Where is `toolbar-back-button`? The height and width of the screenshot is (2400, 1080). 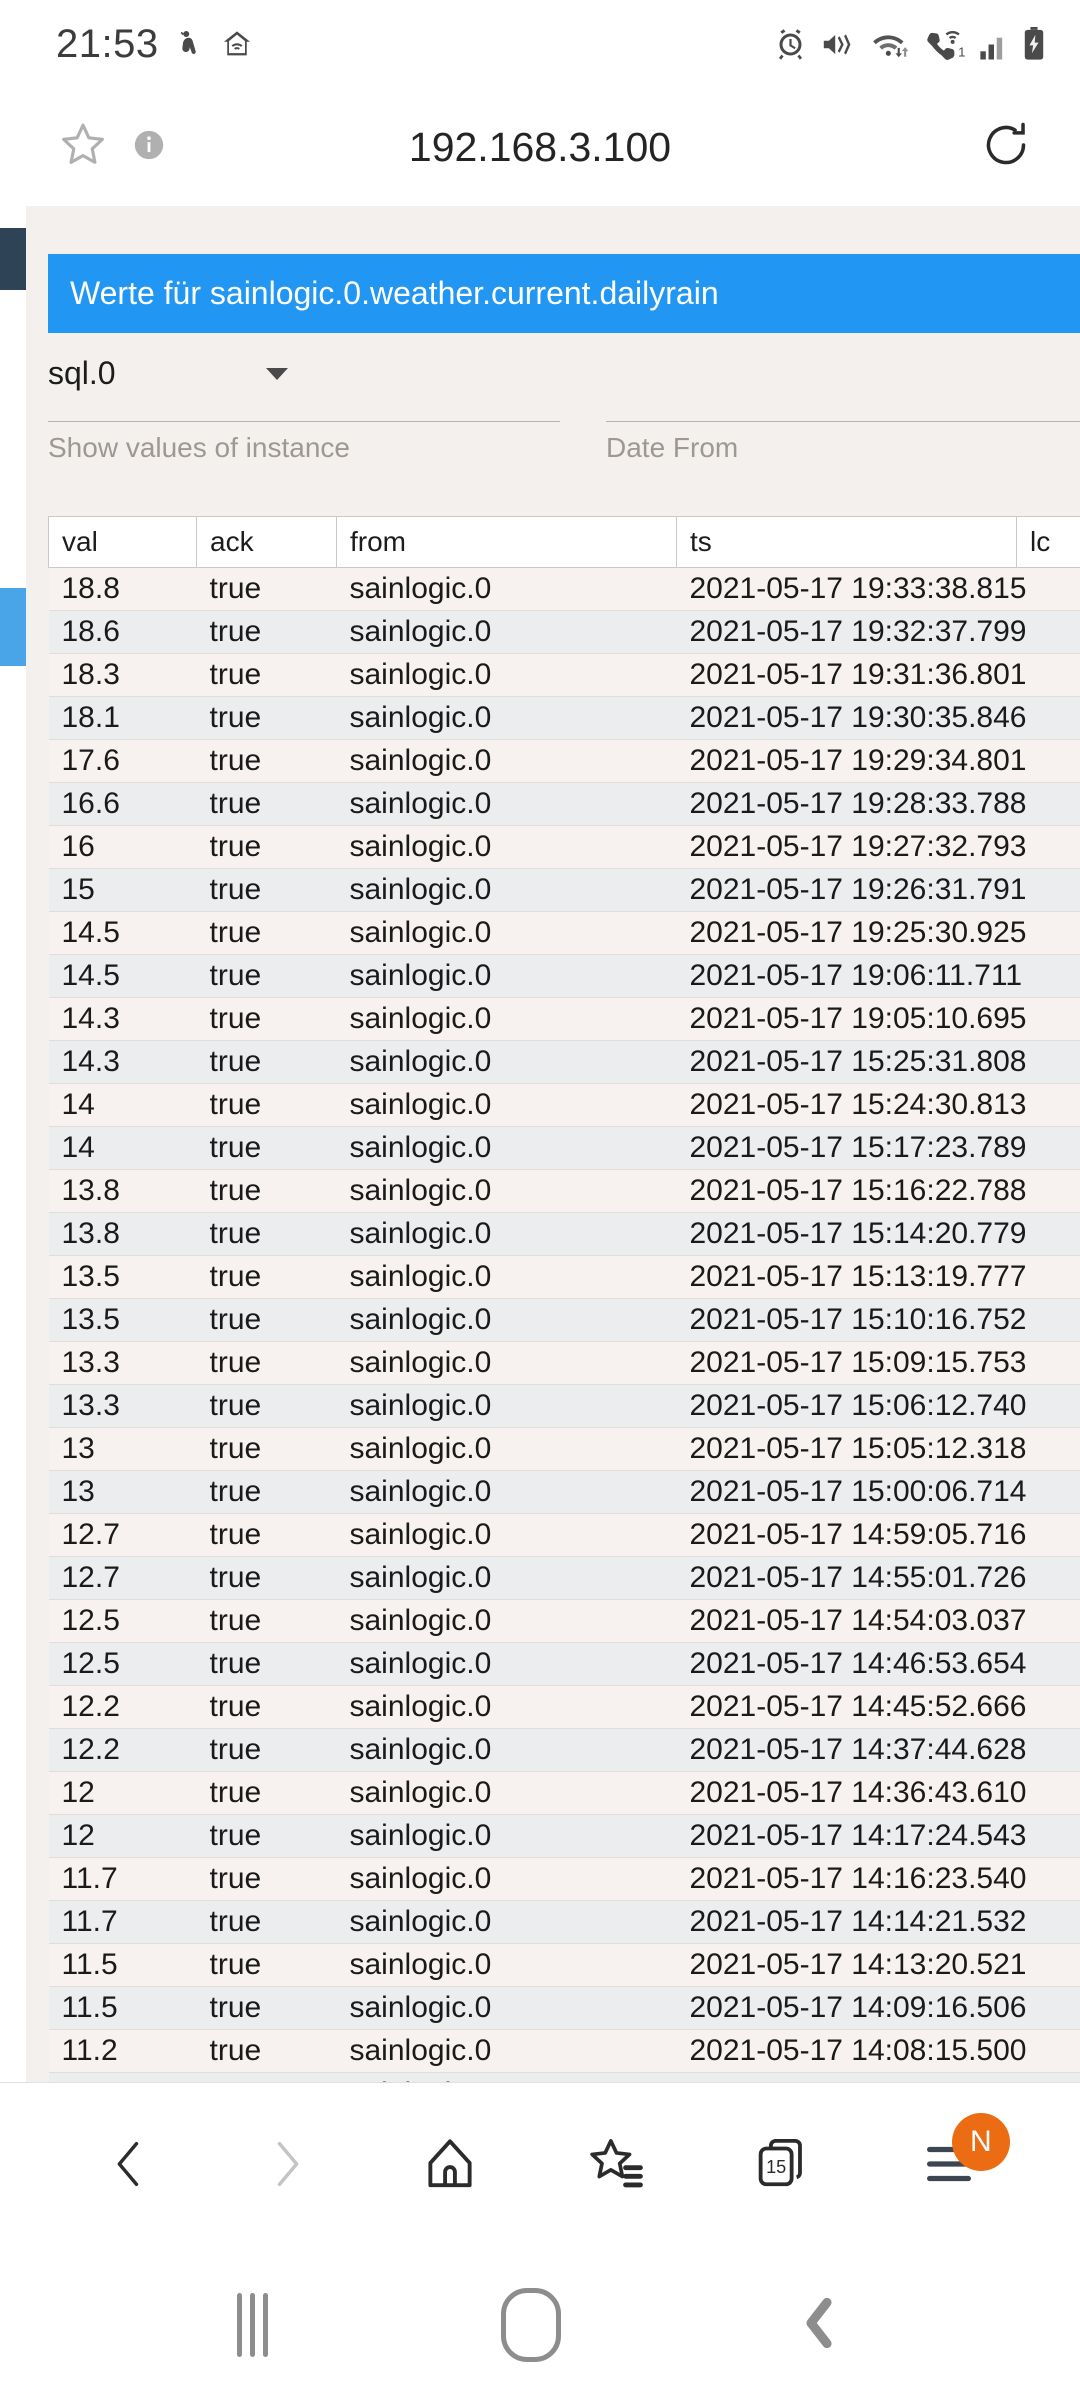 toolbar-back-button is located at coordinates (129, 2166).